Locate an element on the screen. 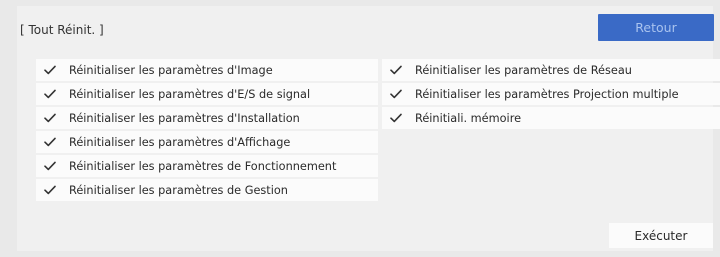 Image resolution: width=720 pixels, height=257 pixels. reset-option-display: Réinitialiser les paramètres d'Affichage is located at coordinates (207, 142).